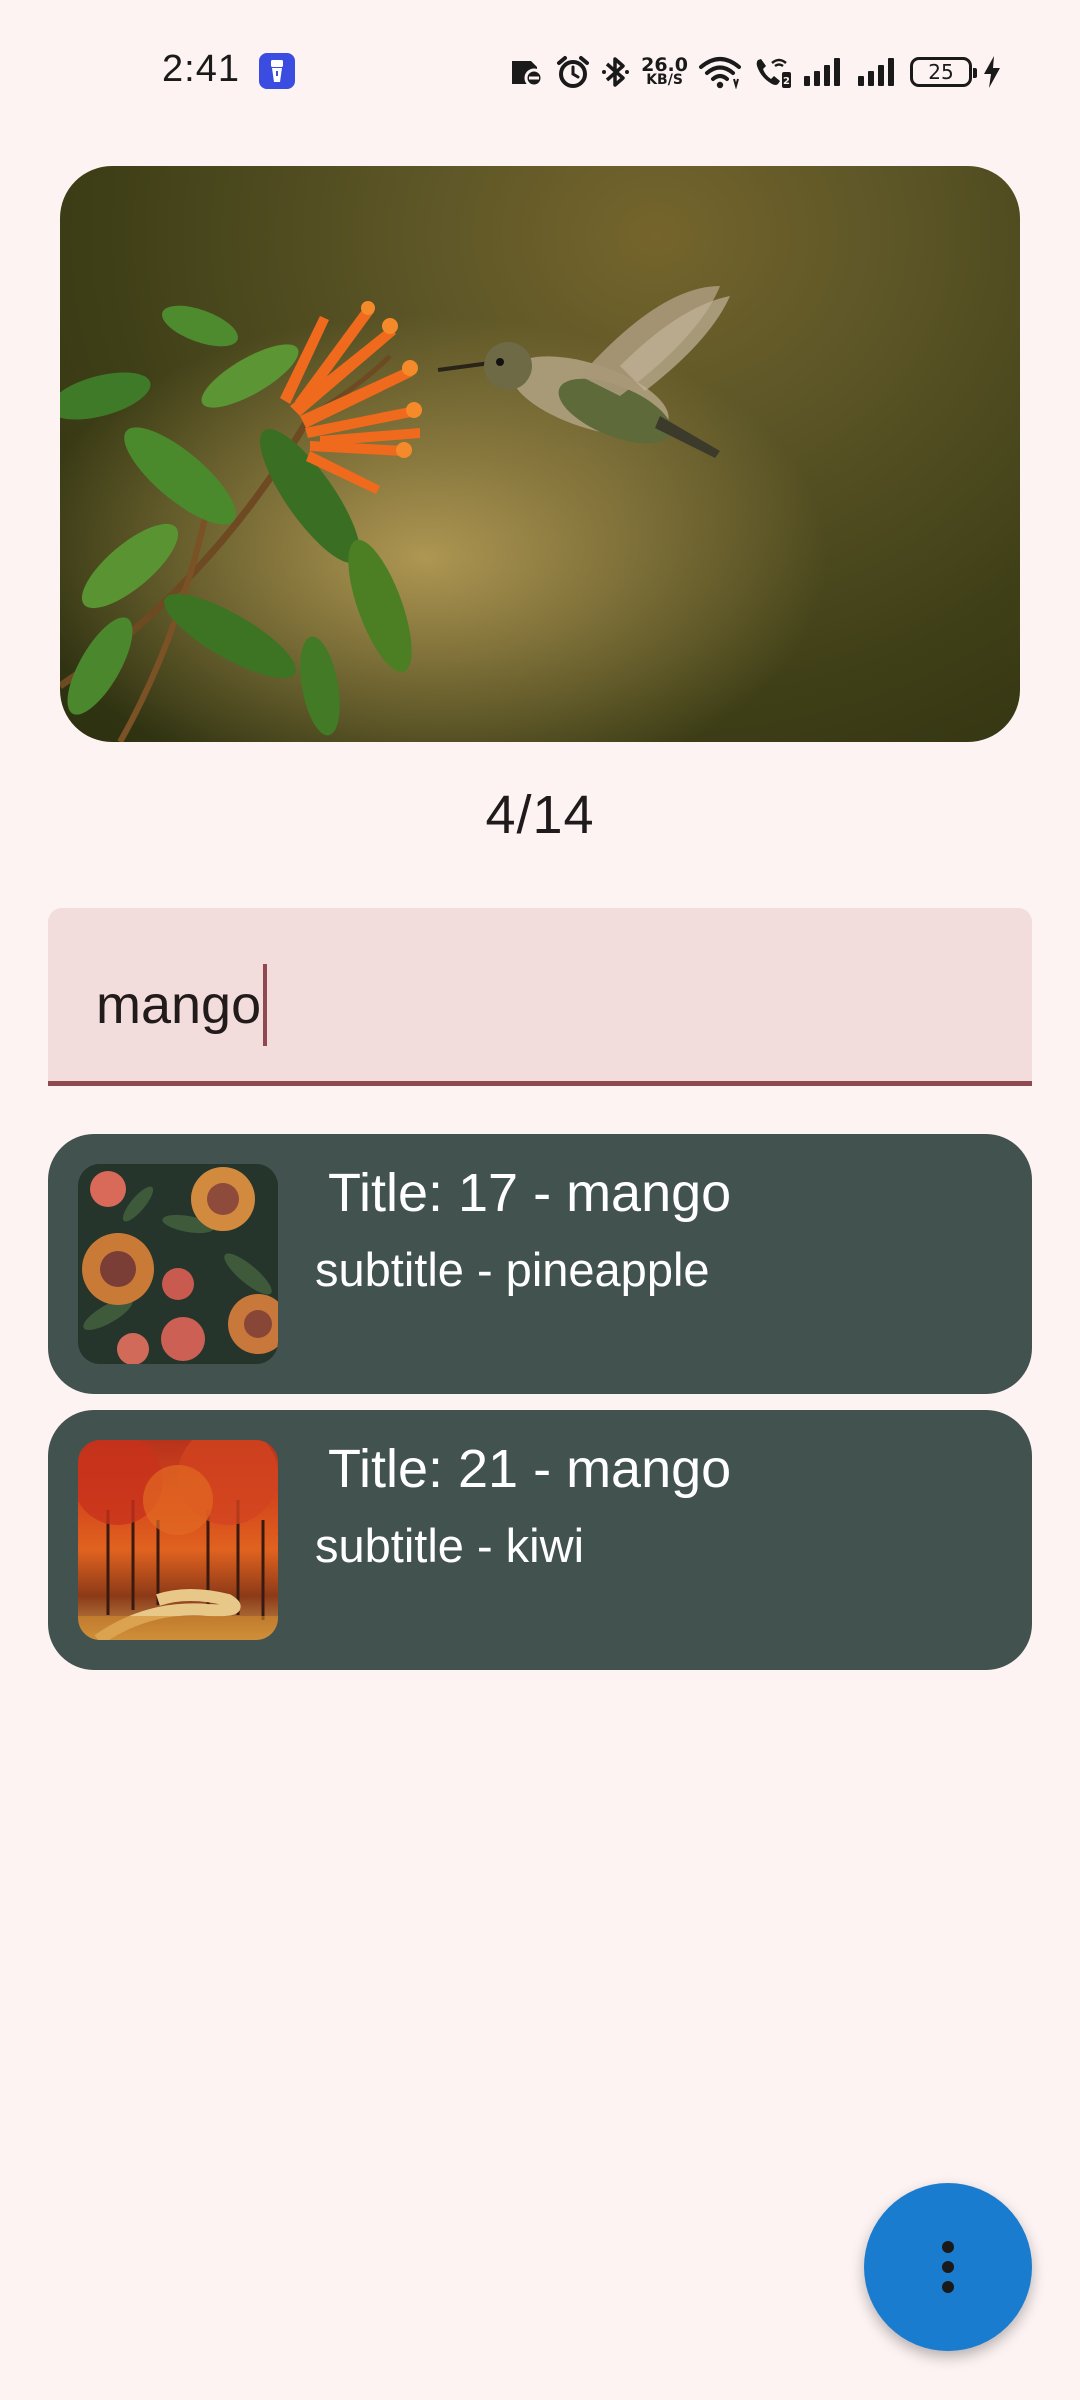  What do you see at coordinates (992, 72) in the screenshot?
I see `charging-icon` at bounding box center [992, 72].